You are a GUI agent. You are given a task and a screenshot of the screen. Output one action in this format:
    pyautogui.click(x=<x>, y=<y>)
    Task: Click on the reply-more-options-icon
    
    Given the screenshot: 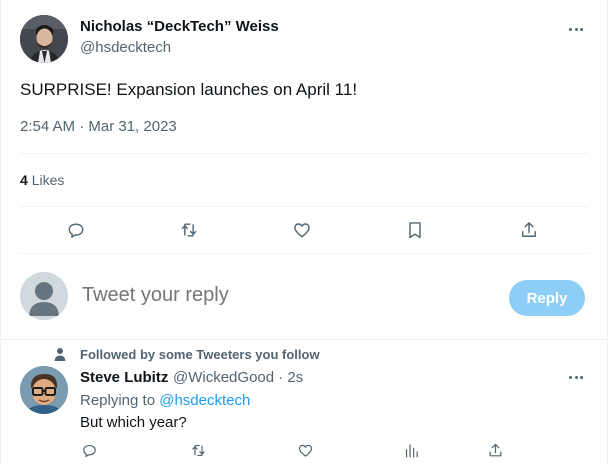 What is the action you would take?
    pyautogui.click(x=576, y=377)
    